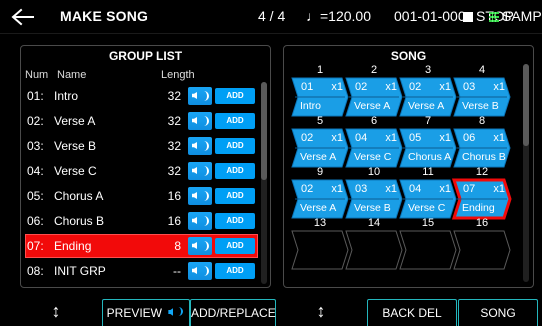  What do you see at coordinates (141, 271) in the screenshot?
I see `group-list-row: 08: INIT GRP -- ADD` at bounding box center [141, 271].